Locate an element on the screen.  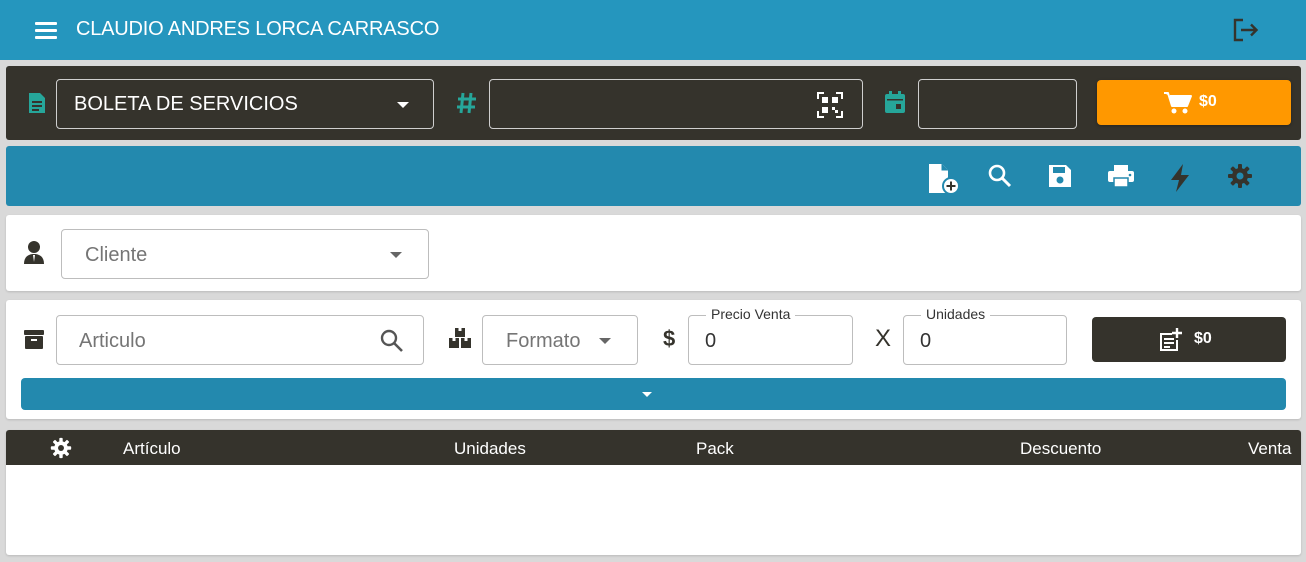
flash-icon is located at coordinates (1180, 178).